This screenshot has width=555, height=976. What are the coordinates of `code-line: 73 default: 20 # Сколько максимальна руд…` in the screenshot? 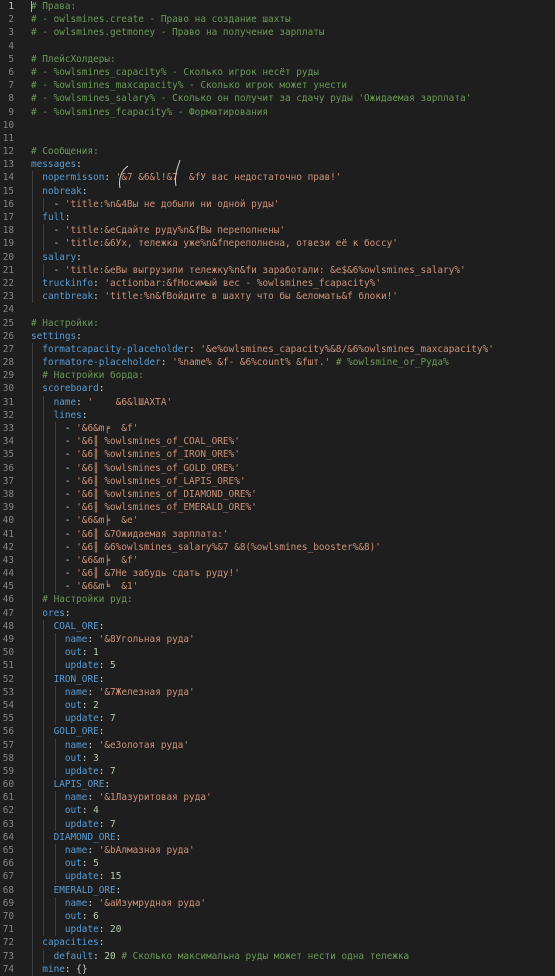 It's located at (277, 956).